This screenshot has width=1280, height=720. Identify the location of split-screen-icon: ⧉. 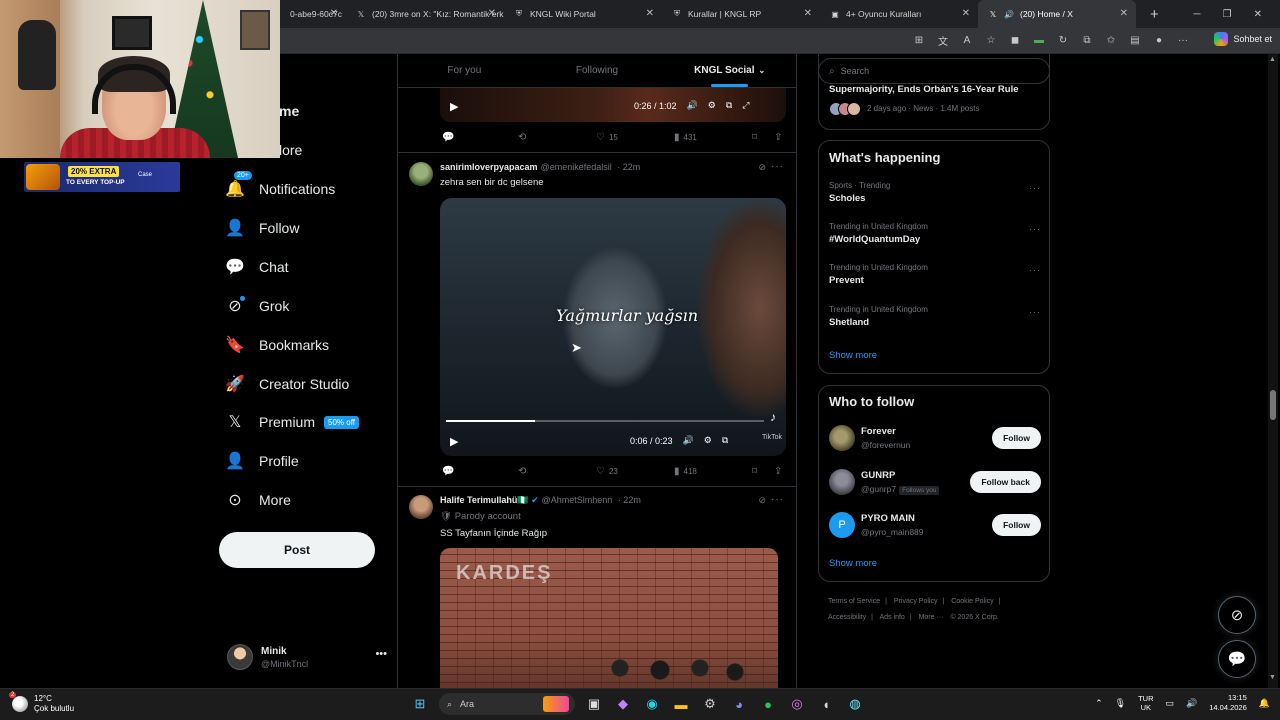
(1087, 40).